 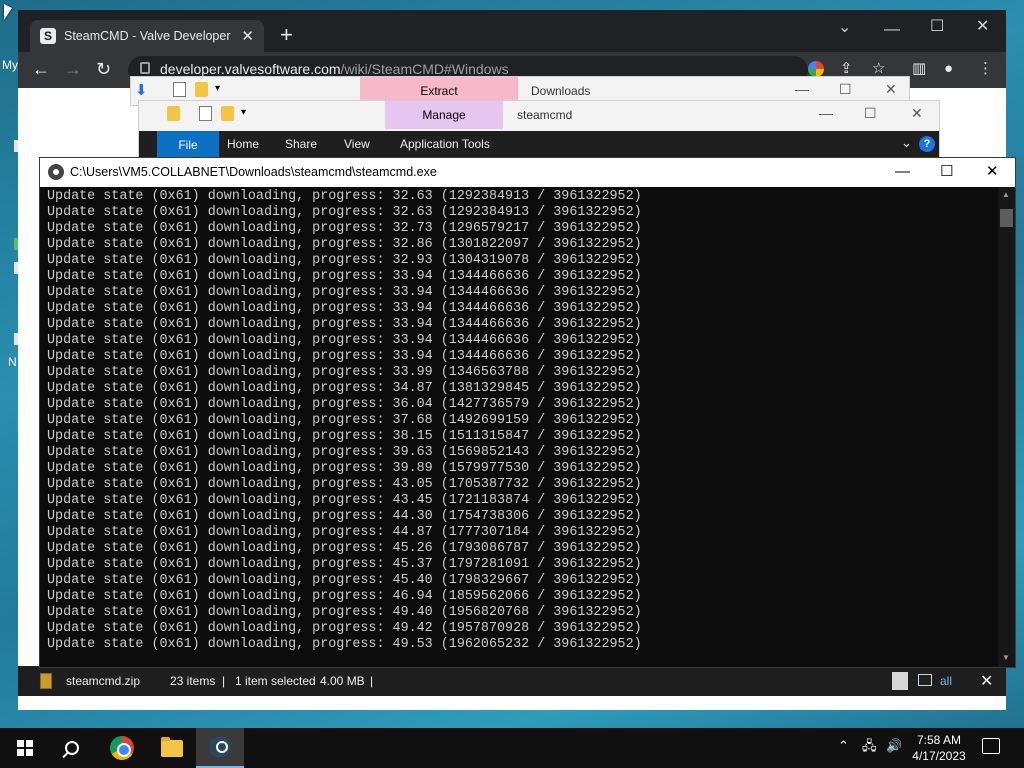 What do you see at coordinates (948, 68) in the screenshot?
I see `profile-icon: ●` at bounding box center [948, 68].